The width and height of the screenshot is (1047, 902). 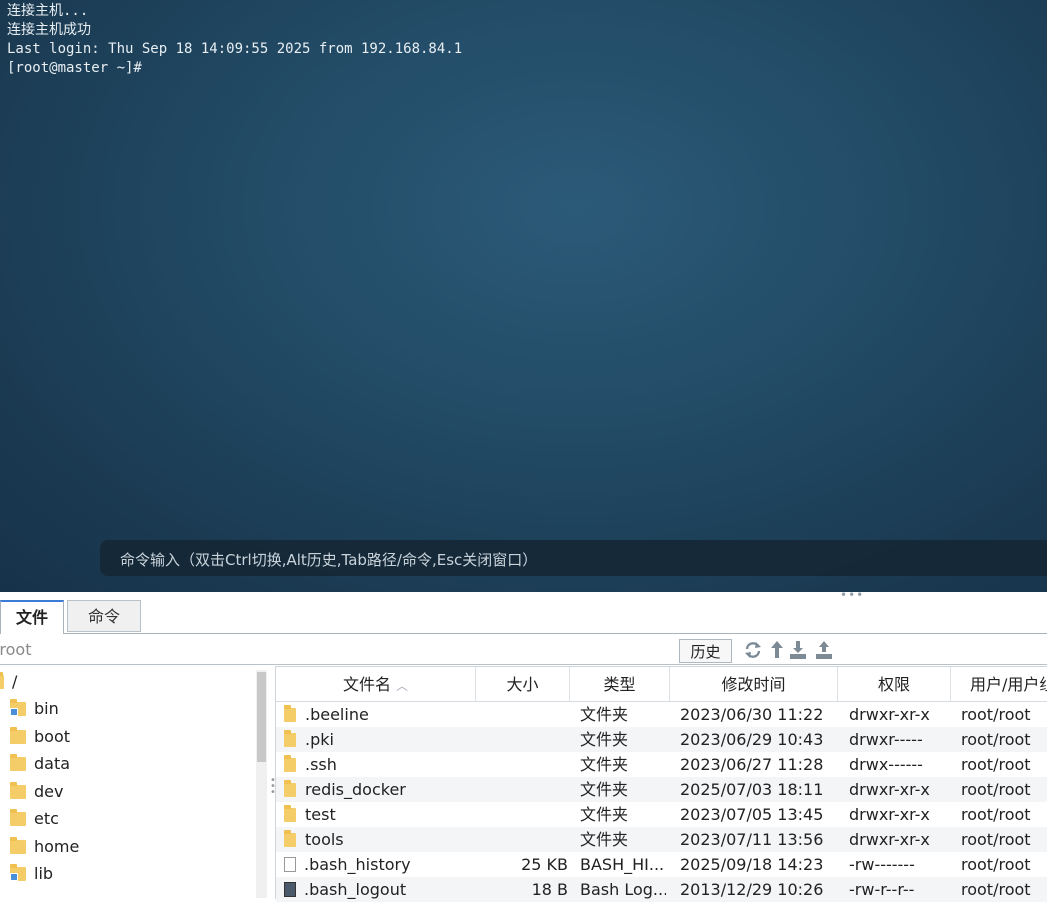 What do you see at coordinates (8, 682) in the screenshot?
I see `tree-item-root: /` at bounding box center [8, 682].